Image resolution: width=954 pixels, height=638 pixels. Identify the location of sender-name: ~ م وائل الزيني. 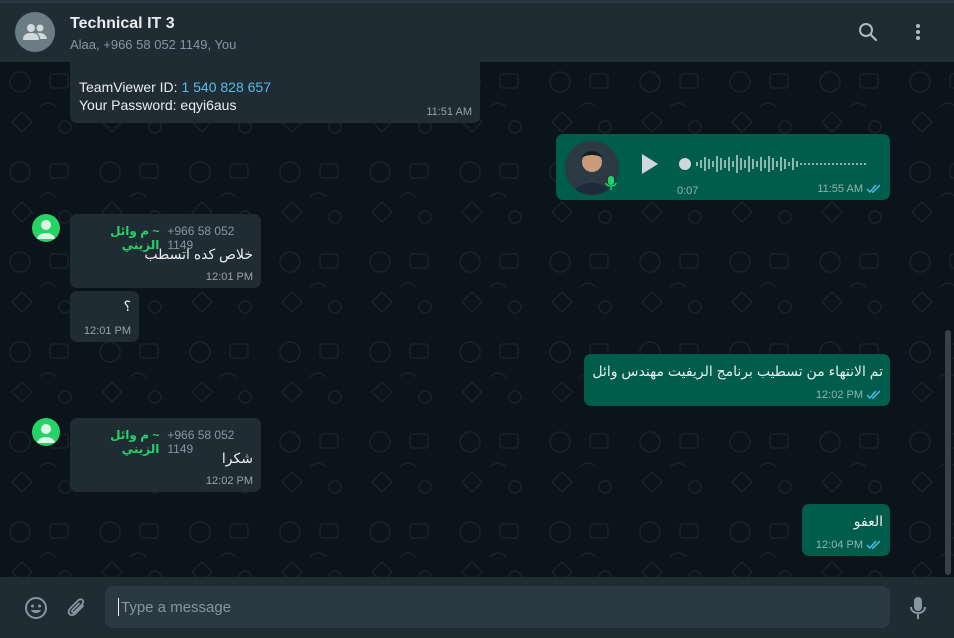
(119, 442).